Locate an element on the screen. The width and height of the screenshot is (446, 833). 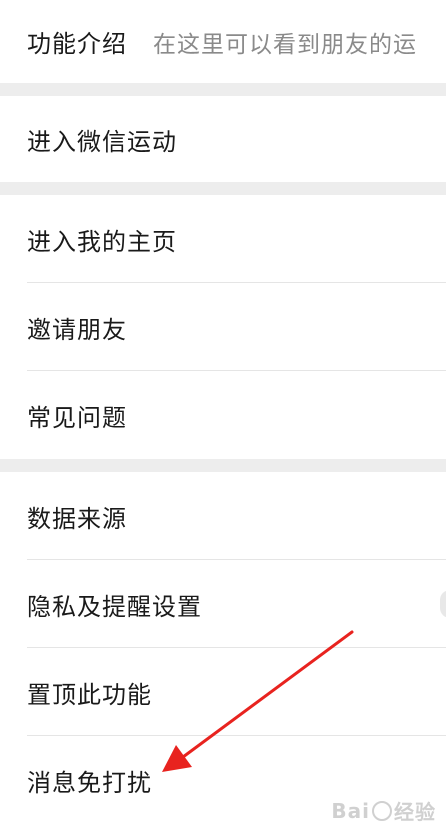
watermark-text-left: Bai is located at coordinates (350, 810).